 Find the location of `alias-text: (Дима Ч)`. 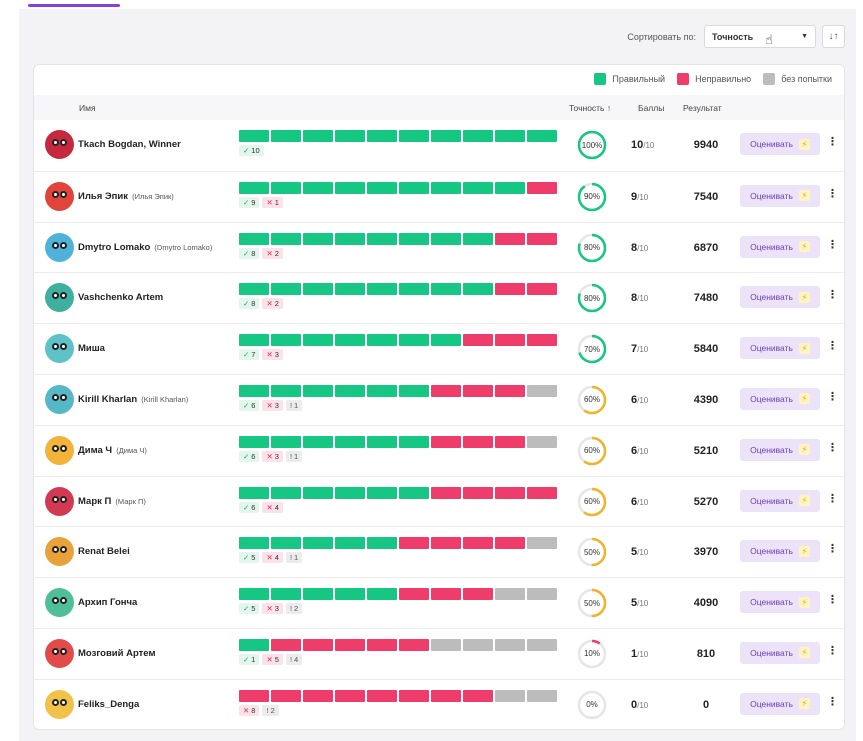

alias-text: (Дима Ч) is located at coordinates (130, 450).